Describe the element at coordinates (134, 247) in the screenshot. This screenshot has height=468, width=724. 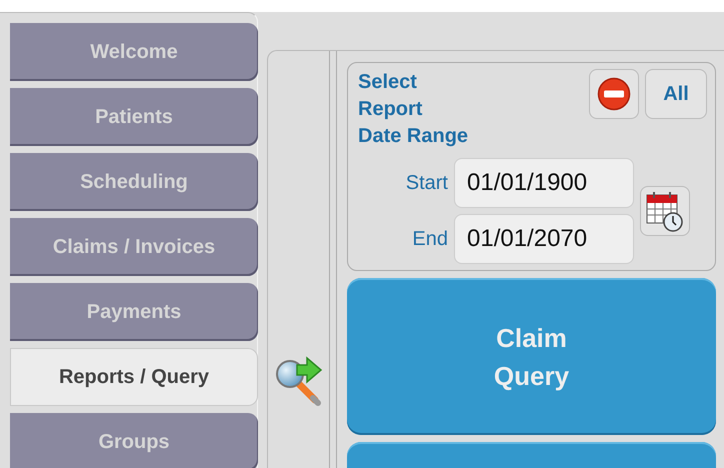
I see `nav-tab: Claims / Invoices` at that location.